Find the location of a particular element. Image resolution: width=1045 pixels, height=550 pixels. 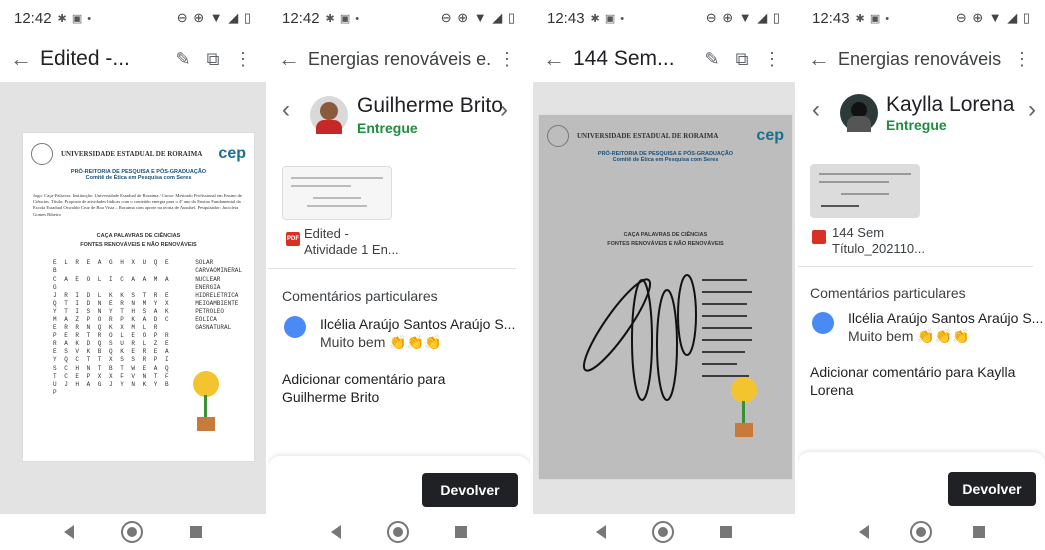

comment-text: Muito bem is located at coordinates (353, 342).